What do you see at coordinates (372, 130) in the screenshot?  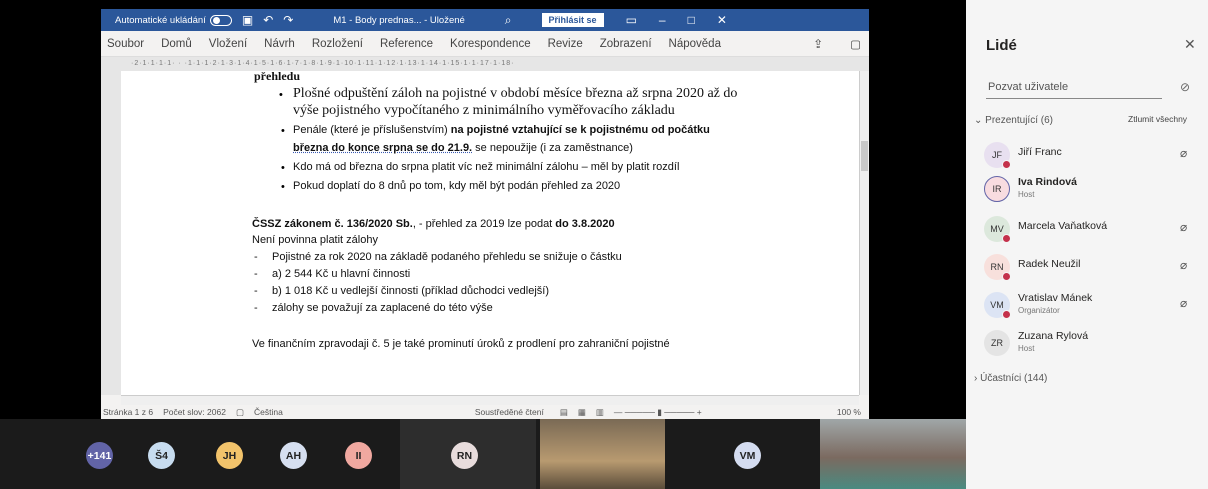 I see `doc-text: Penále (které je příslušenstvím)` at bounding box center [372, 130].